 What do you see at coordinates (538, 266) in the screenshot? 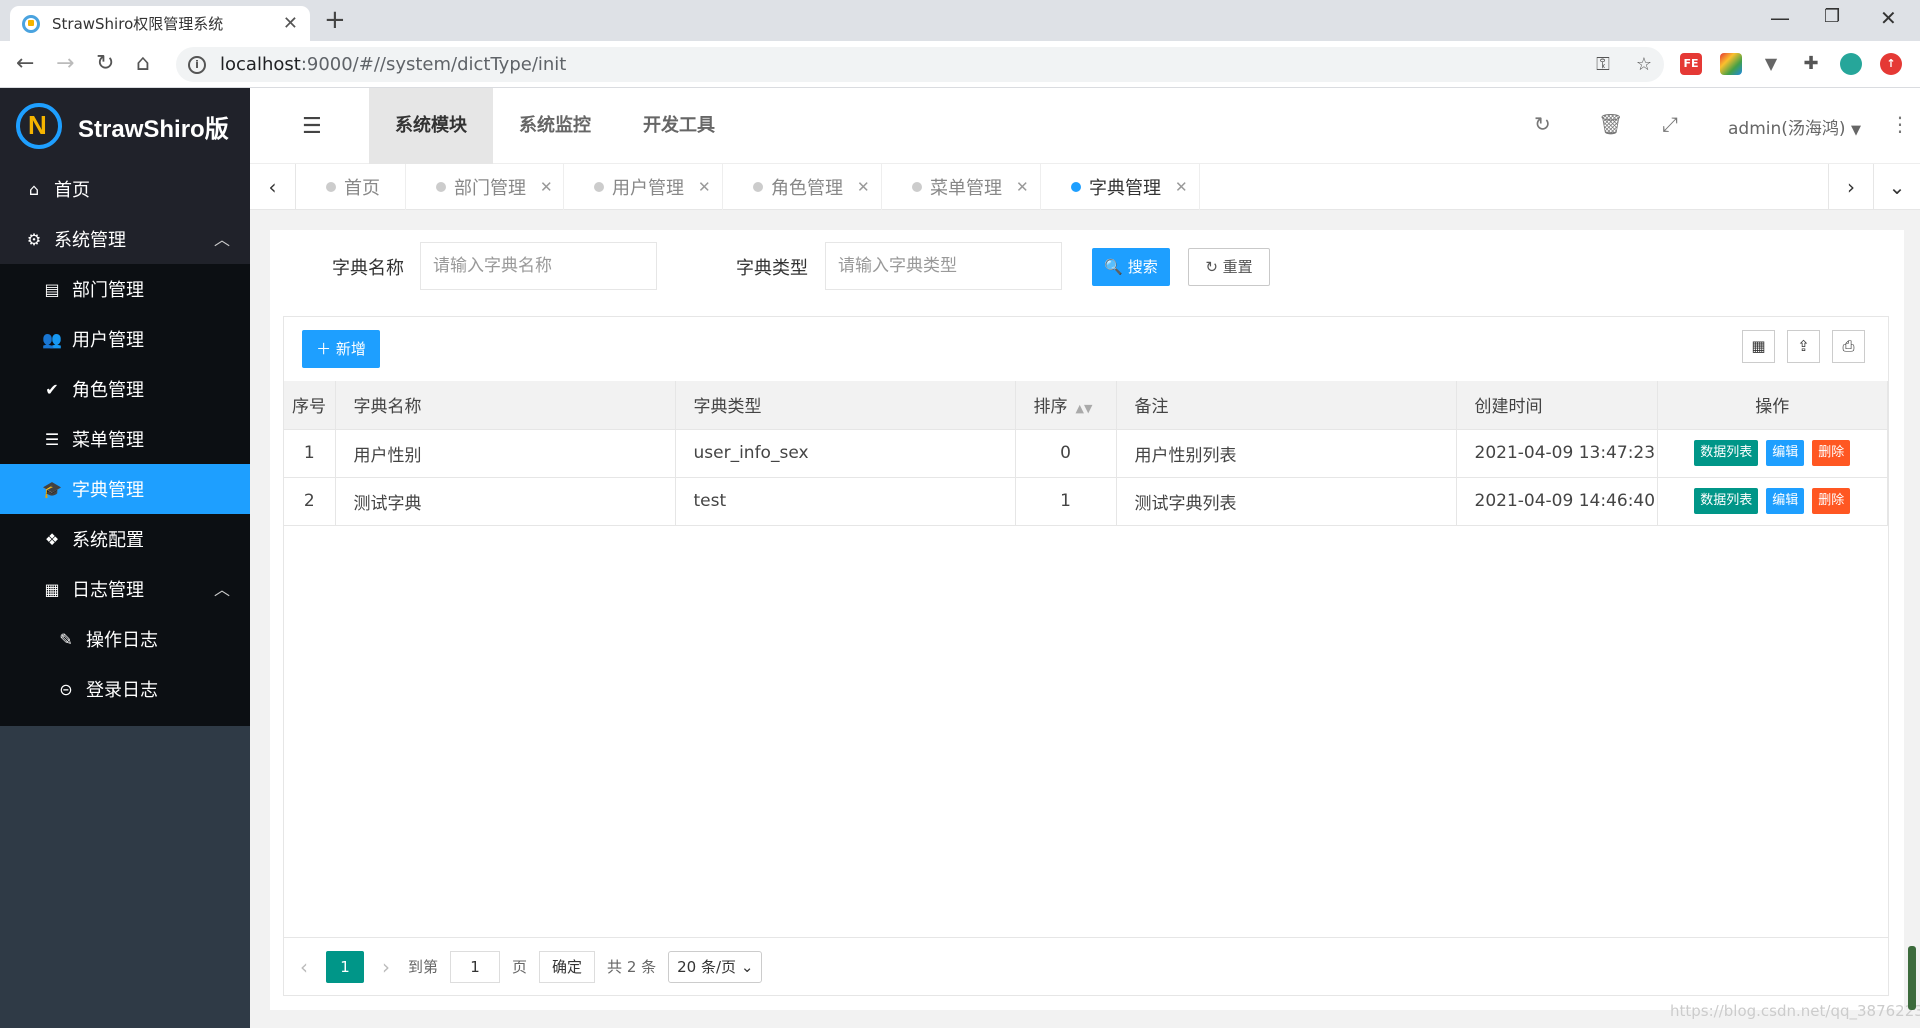
I see `dict-name-input: 请输入字典名称` at bounding box center [538, 266].